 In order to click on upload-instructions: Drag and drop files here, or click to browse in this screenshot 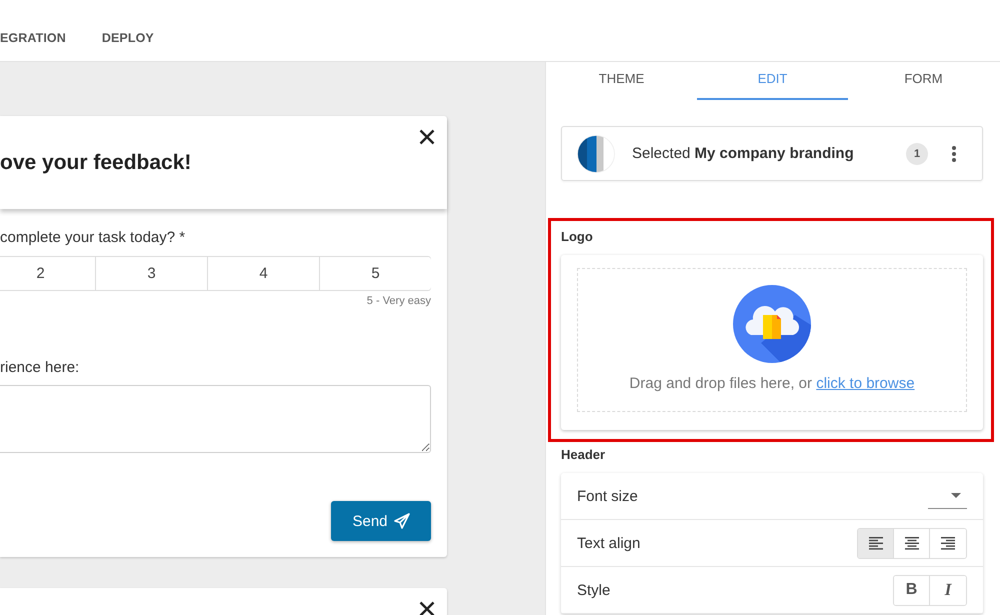, I will do `click(772, 384)`.